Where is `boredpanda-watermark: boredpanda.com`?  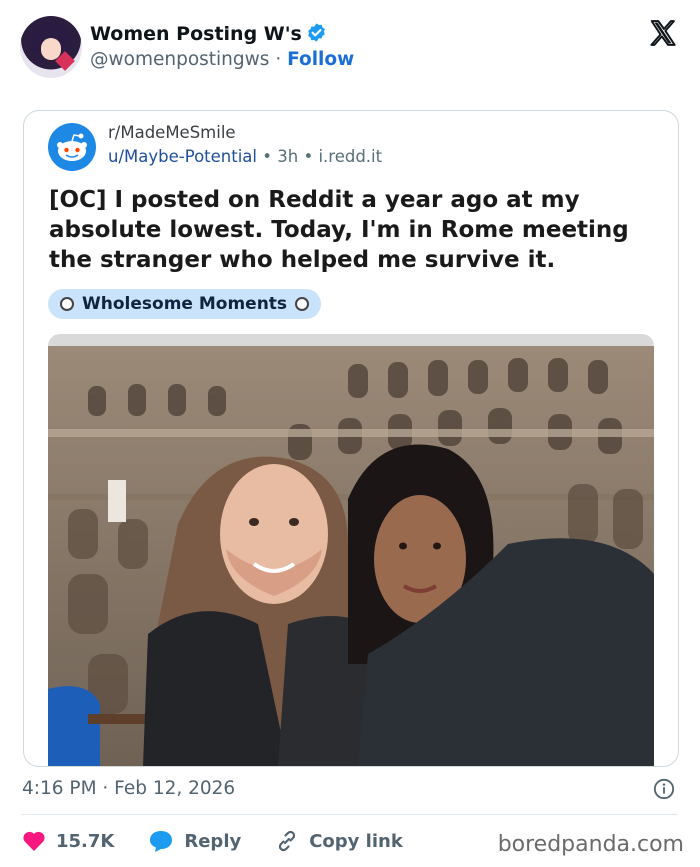
boredpanda-watermark: boredpanda.com is located at coordinates (590, 844).